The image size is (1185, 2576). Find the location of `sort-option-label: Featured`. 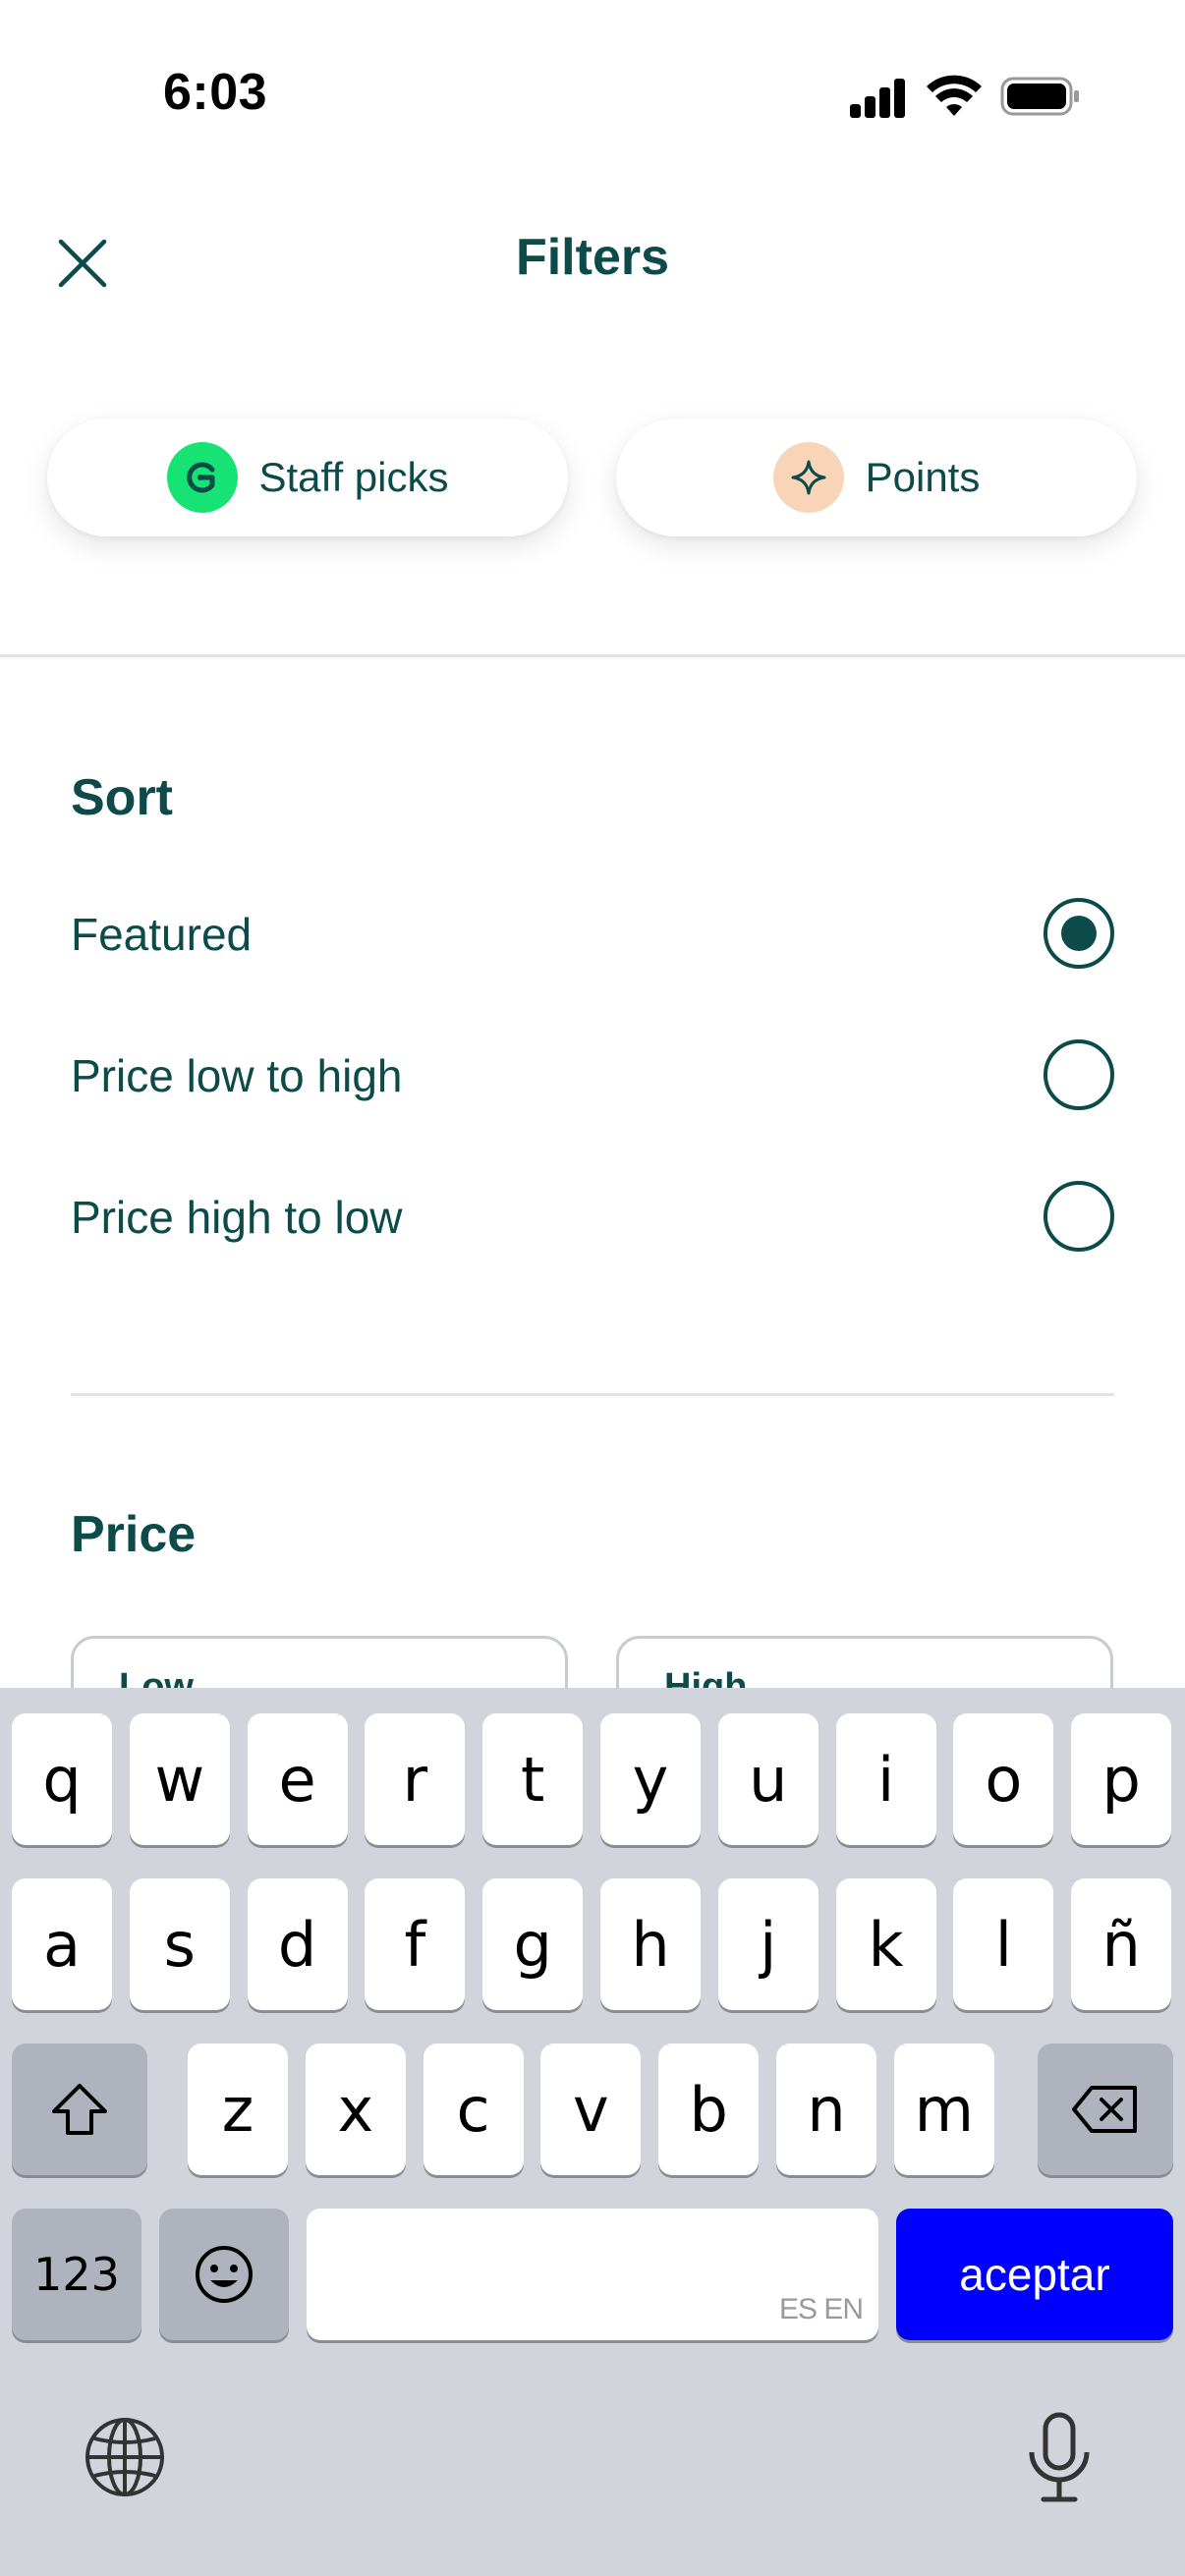

sort-option-label: Featured is located at coordinates (162, 934).